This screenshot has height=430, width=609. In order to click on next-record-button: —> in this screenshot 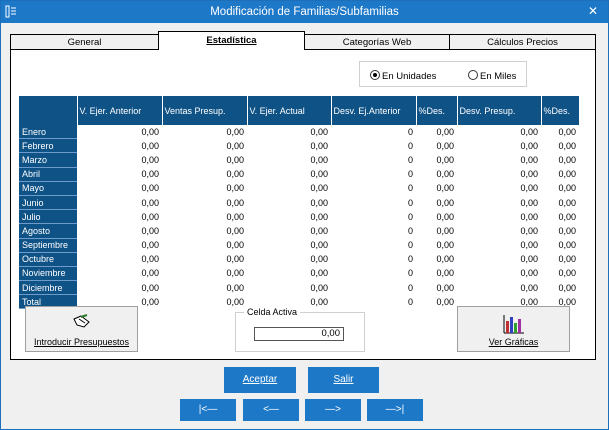, I will do `click(333, 410)`.